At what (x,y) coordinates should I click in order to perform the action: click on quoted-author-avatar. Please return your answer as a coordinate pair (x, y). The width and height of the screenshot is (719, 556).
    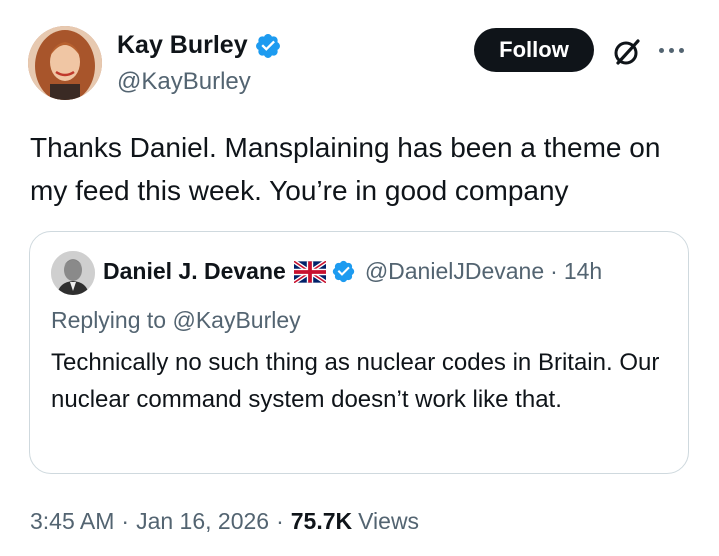
    Looking at the image, I should click on (73, 273).